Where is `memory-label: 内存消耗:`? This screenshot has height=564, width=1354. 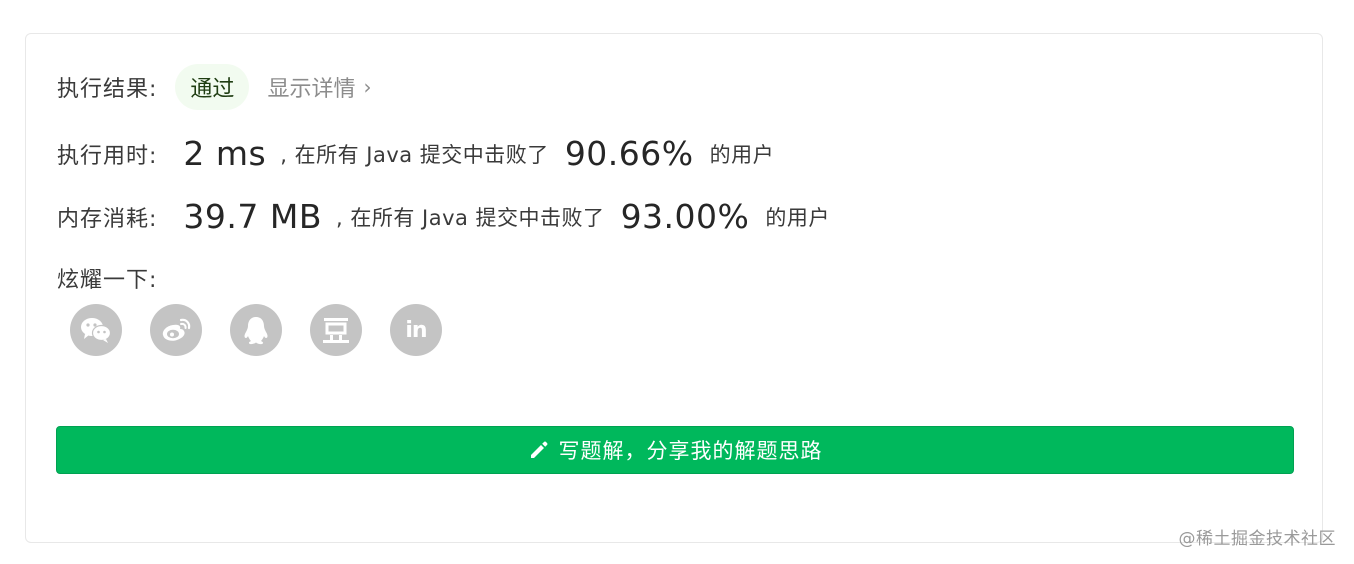
memory-label: 内存消耗: is located at coordinates (107, 219).